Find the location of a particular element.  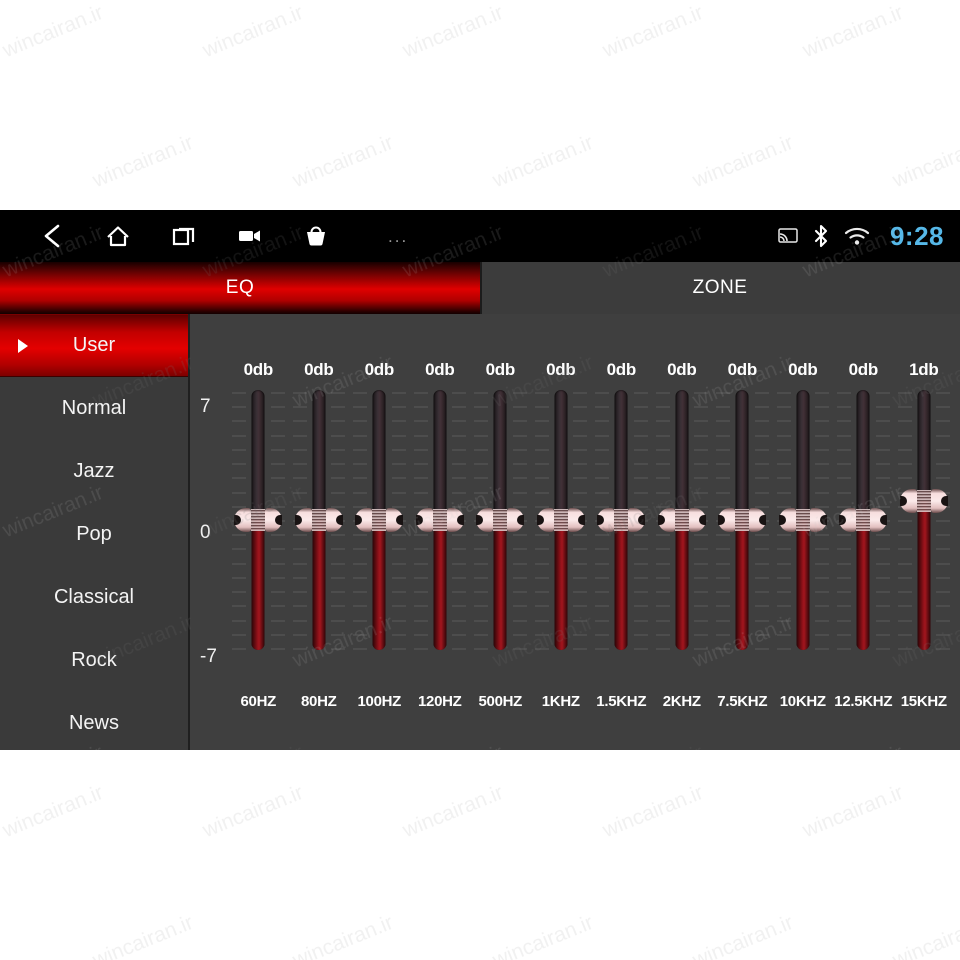

home-icon is located at coordinates (118, 236).